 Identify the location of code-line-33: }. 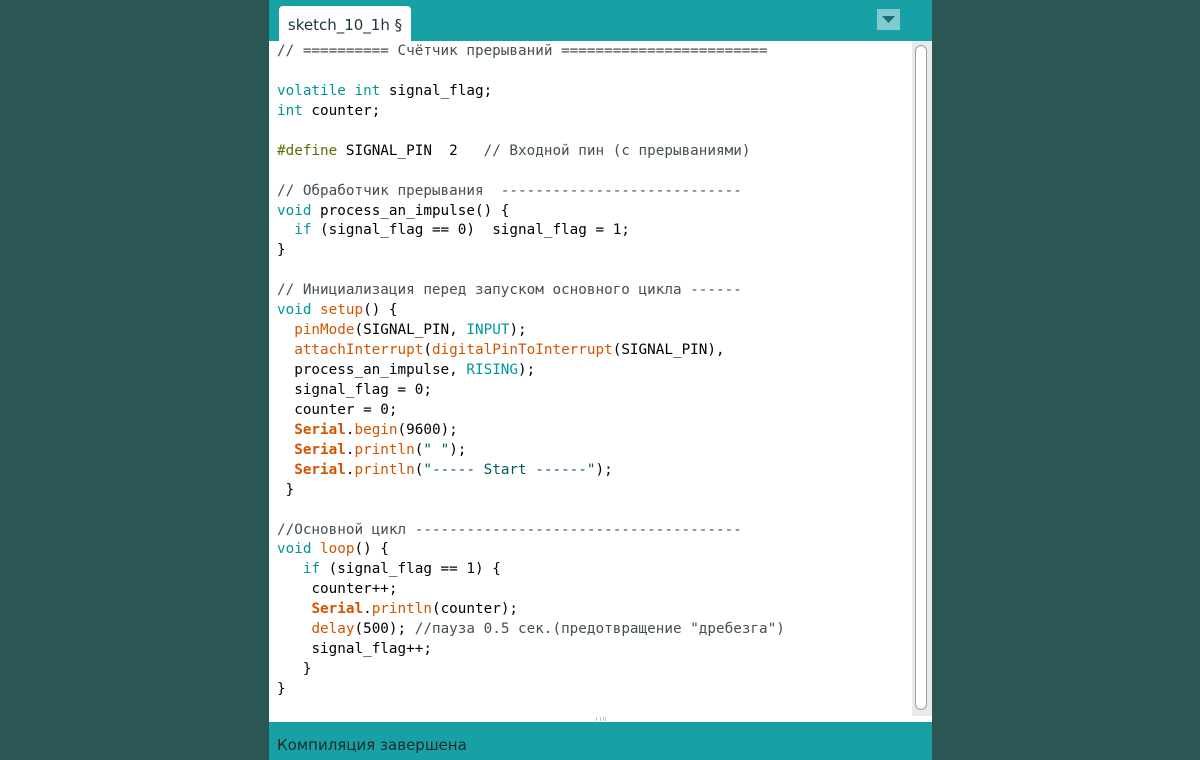
(531, 690).